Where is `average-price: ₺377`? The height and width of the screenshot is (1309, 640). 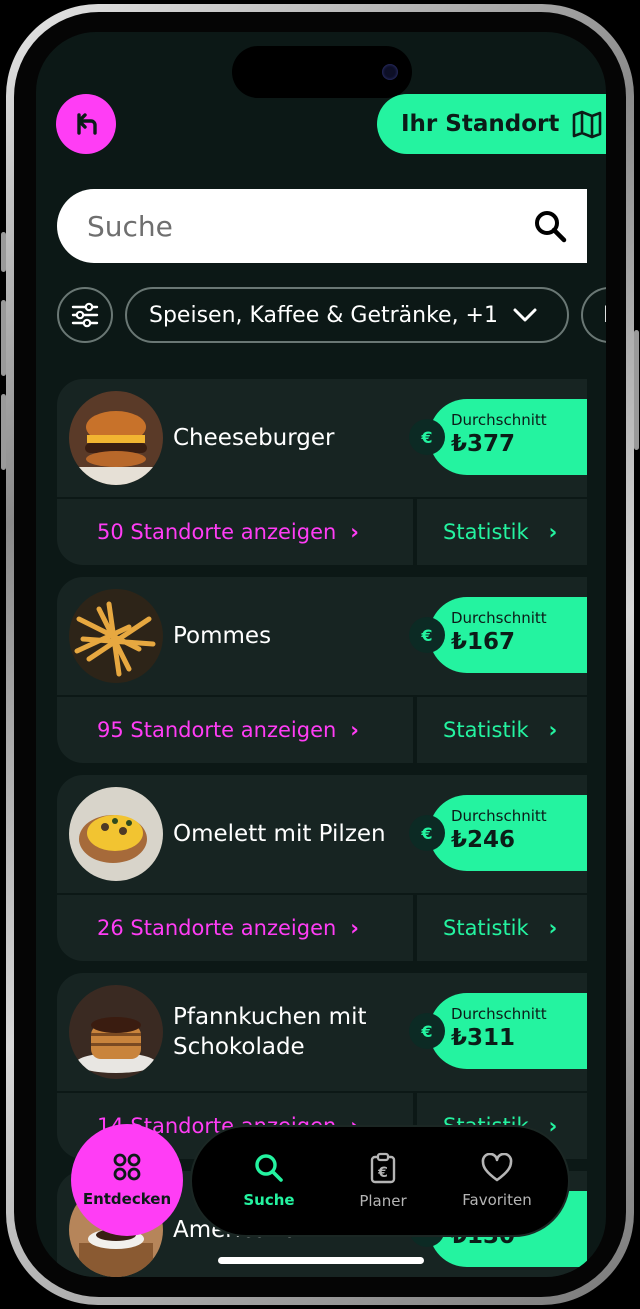
average-price: ₺377 is located at coordinates (483, 444).